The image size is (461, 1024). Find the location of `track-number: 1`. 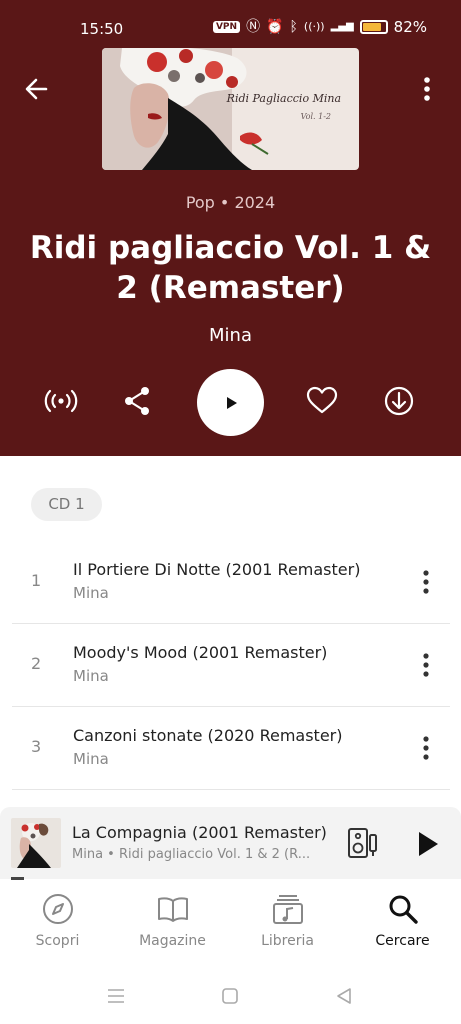

track-number: 1 is located at coordinates (36, 580).